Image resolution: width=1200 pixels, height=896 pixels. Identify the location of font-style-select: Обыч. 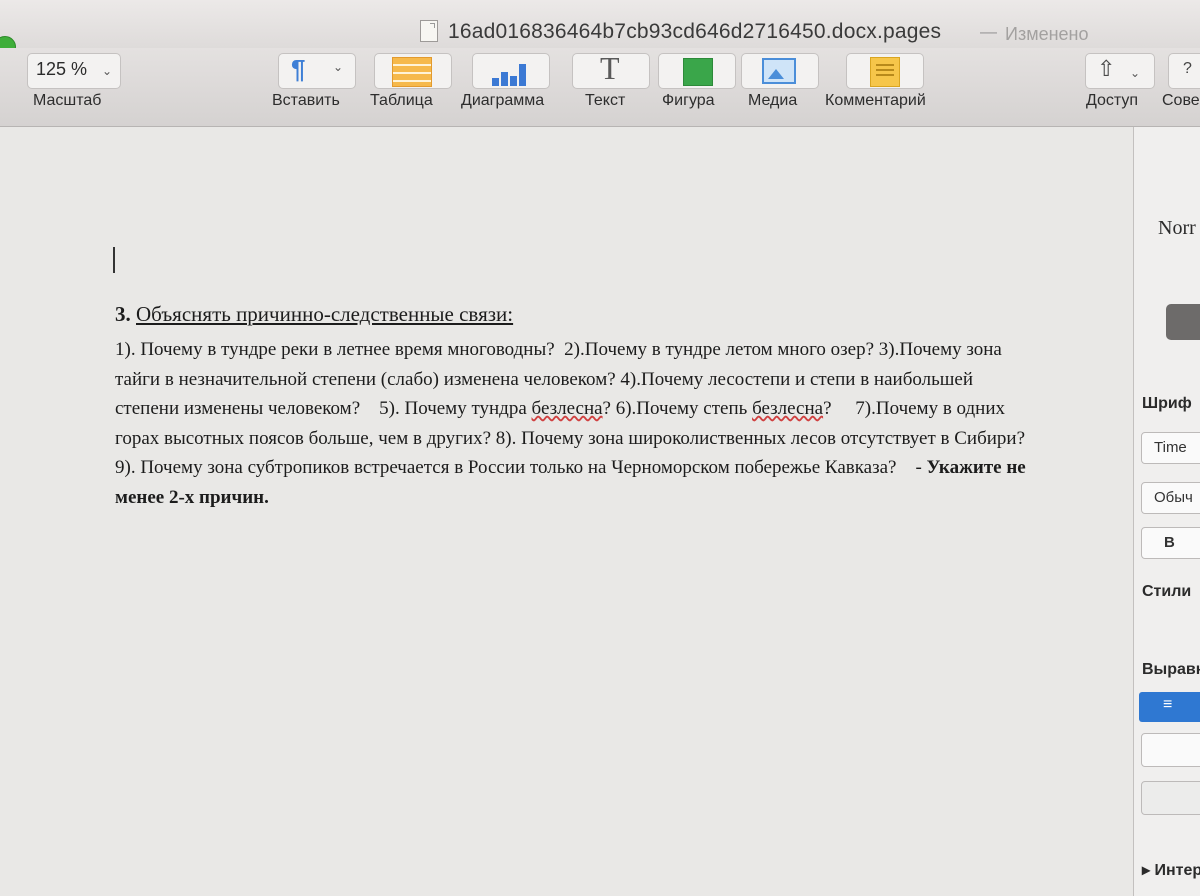
(1170, 498).